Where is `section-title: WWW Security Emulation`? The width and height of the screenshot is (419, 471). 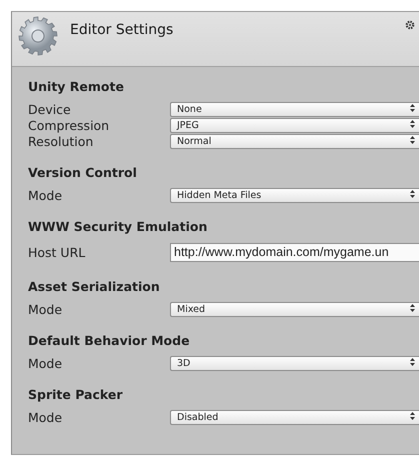
section-title: WWW Security Emulation is located at coordinates (118, 227).